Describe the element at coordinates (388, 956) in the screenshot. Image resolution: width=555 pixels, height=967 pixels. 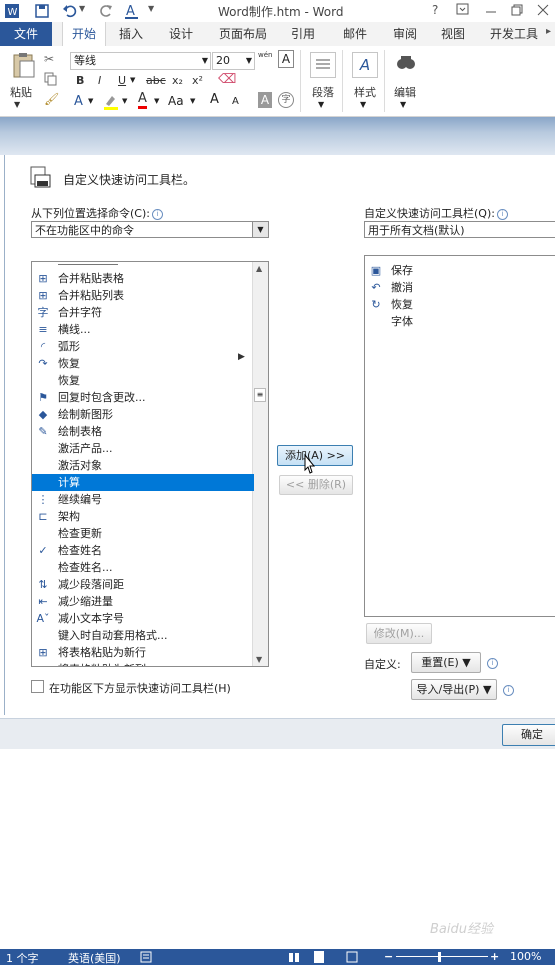
I see `zoom-out-button: −` at that location.